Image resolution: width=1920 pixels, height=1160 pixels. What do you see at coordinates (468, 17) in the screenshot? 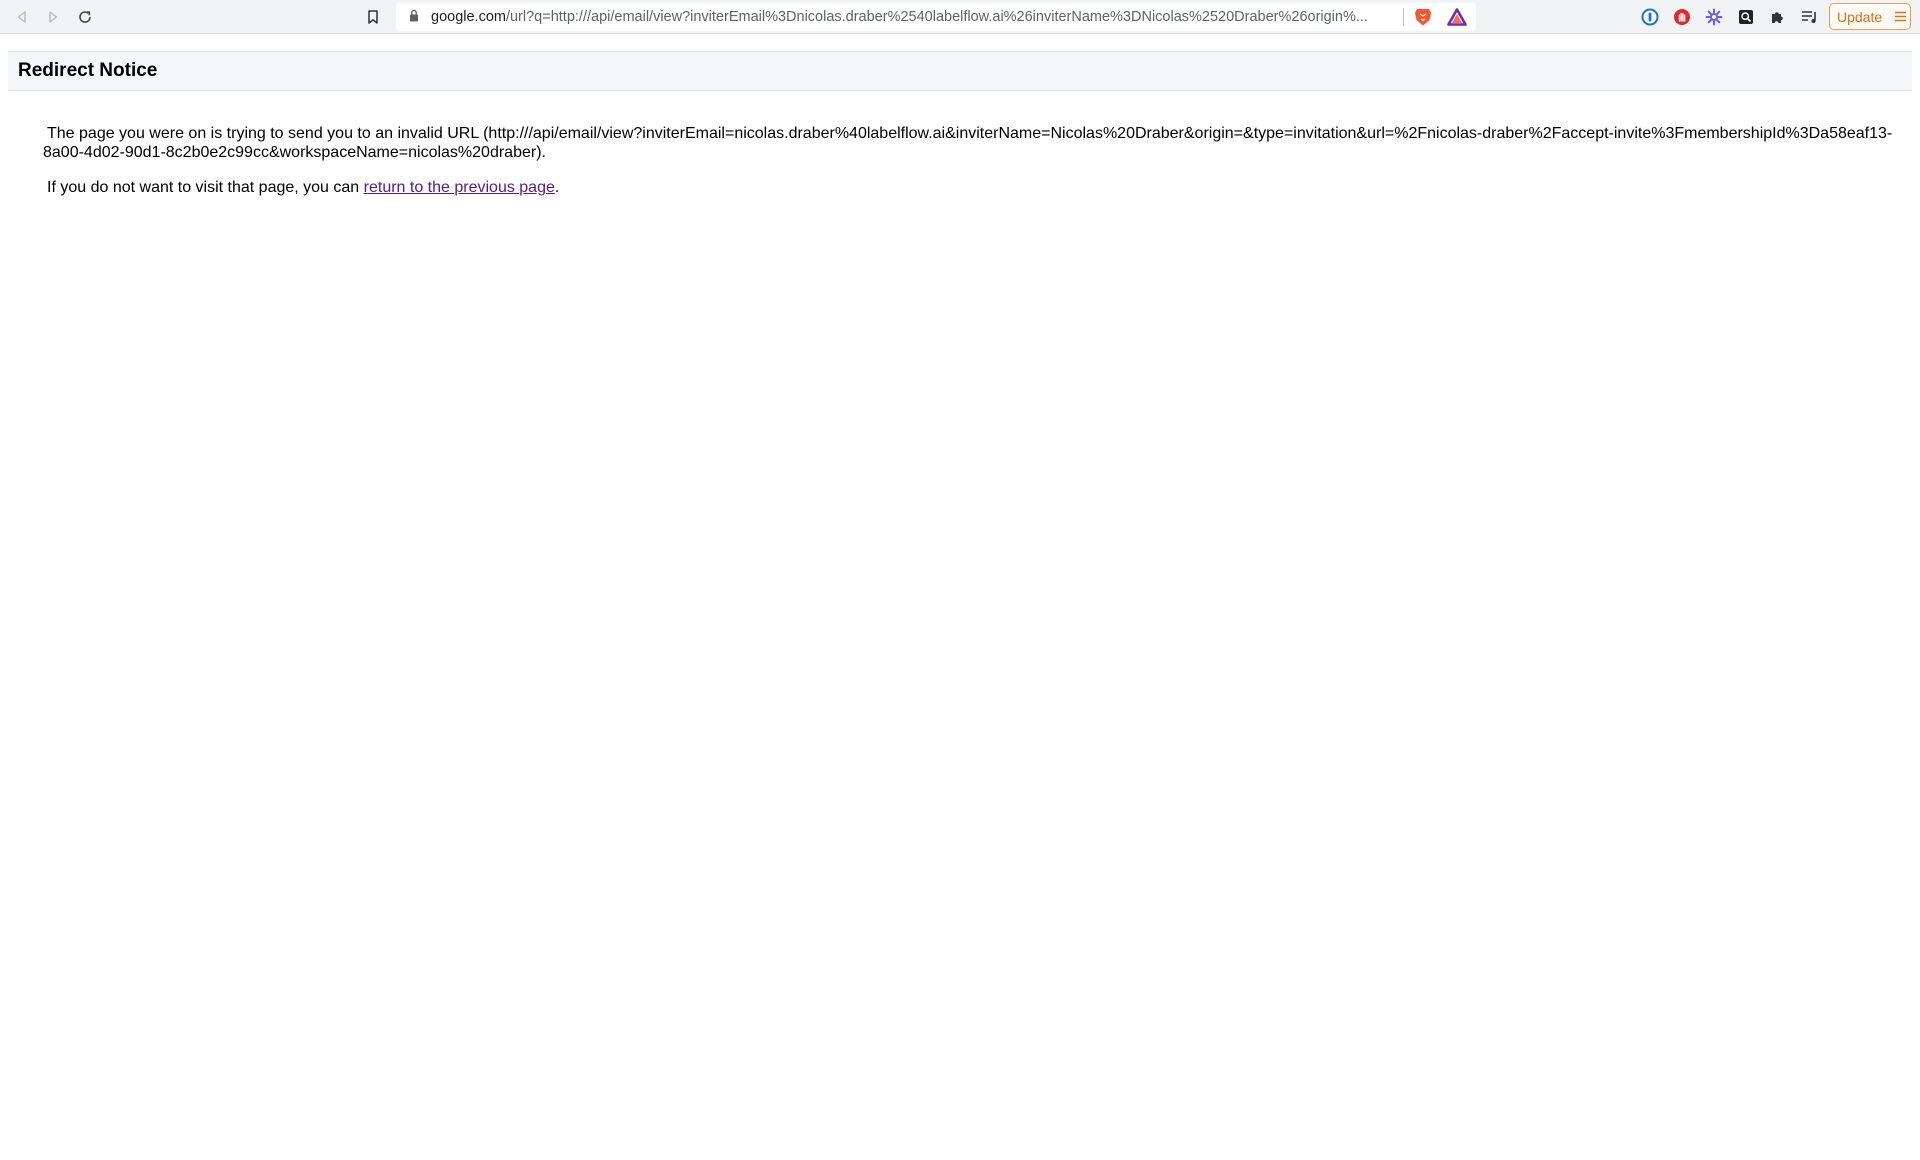
I see `url-domain: google.com` at bounding box center [468, 17].